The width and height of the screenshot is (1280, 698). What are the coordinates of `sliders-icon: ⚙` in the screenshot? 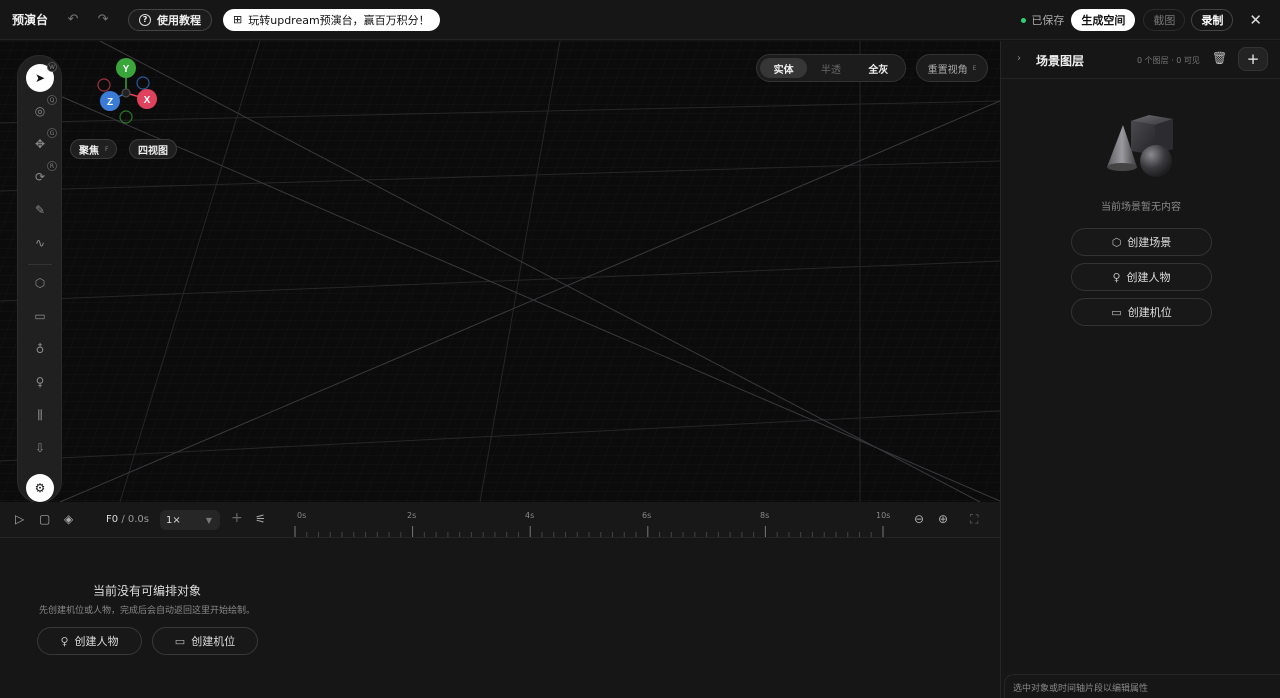 It's located at (40, 488).